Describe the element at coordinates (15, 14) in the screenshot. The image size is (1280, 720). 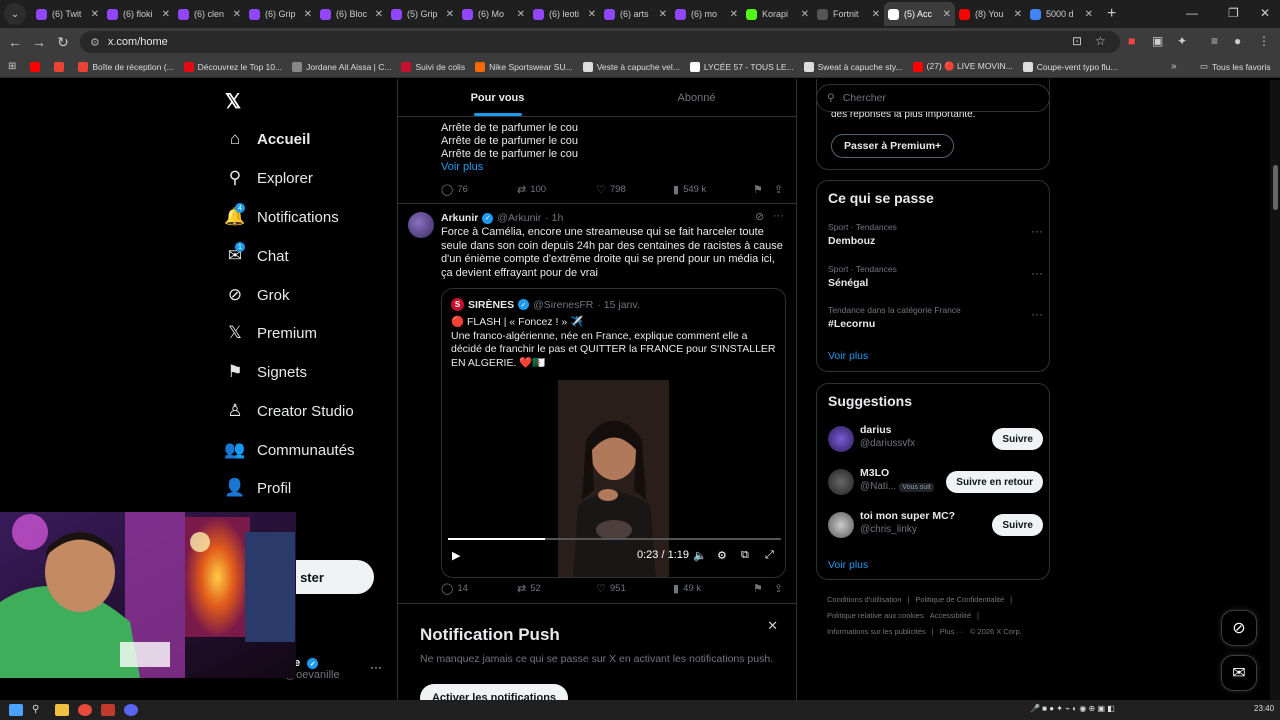
I see `tab-search-icon: ⌄` at that location.